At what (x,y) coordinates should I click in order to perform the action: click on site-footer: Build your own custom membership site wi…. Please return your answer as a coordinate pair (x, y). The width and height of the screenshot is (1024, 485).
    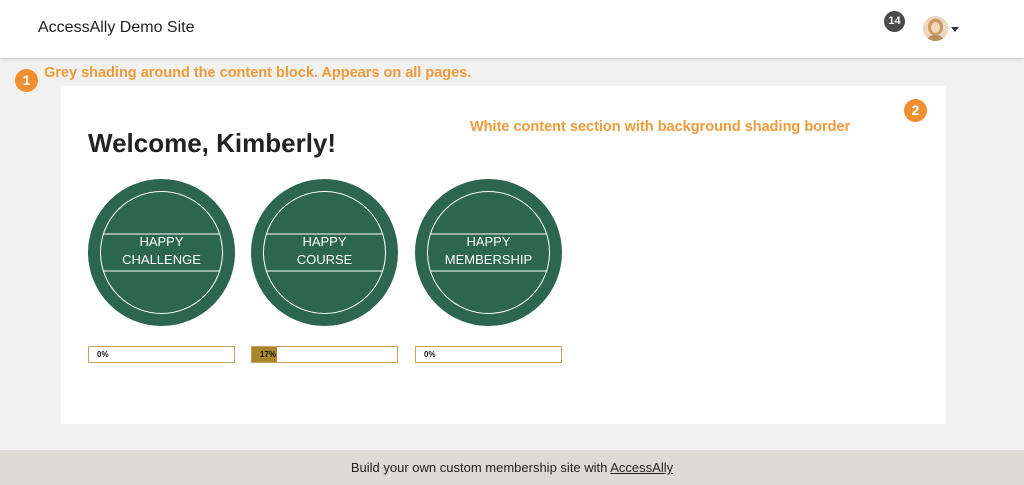
    Looking at the image, I should click on (512, 467).